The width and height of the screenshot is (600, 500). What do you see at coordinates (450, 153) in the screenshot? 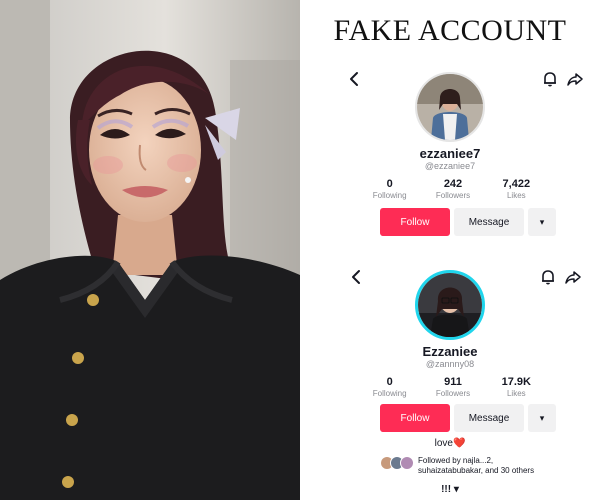
I see `username: ezzaniee7` at bounding box center [450, 153].